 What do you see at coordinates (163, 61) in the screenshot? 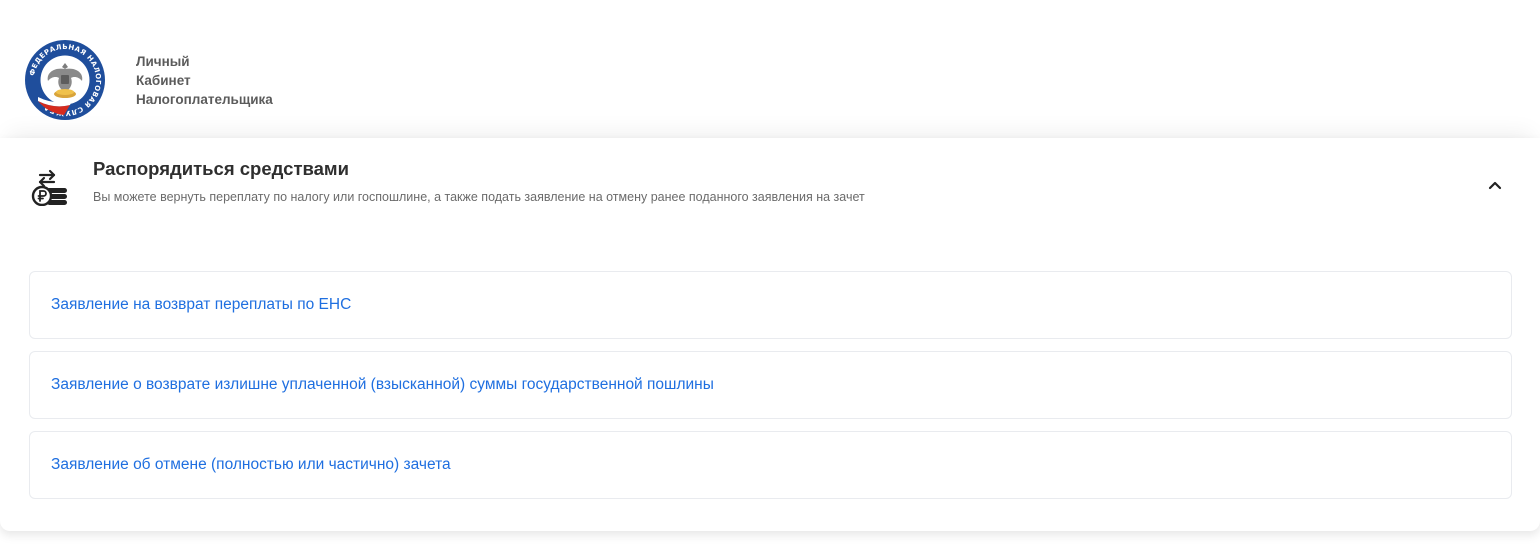
I see `brand-line-1: Личный` at bounding box center [163, 61].